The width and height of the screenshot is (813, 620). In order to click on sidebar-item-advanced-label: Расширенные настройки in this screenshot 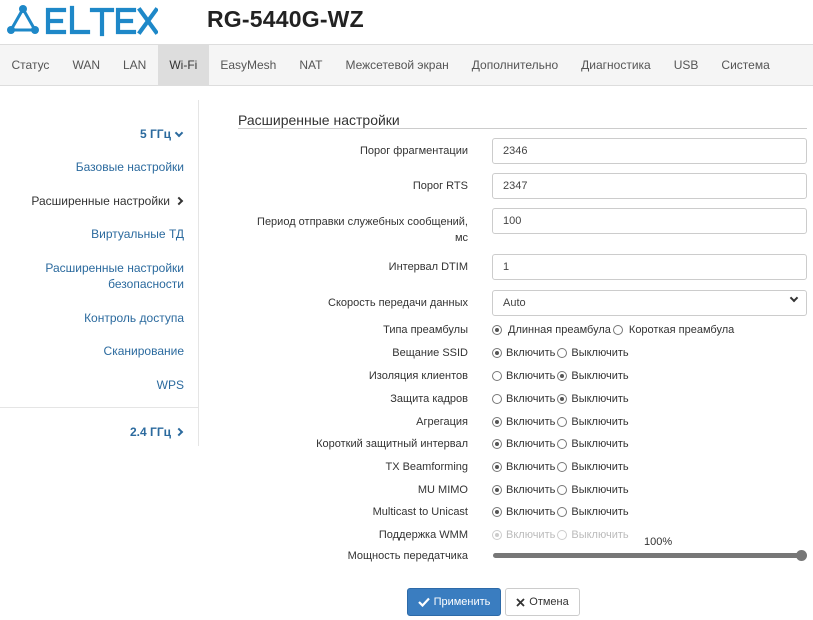, I will do `click(100, 201)`.